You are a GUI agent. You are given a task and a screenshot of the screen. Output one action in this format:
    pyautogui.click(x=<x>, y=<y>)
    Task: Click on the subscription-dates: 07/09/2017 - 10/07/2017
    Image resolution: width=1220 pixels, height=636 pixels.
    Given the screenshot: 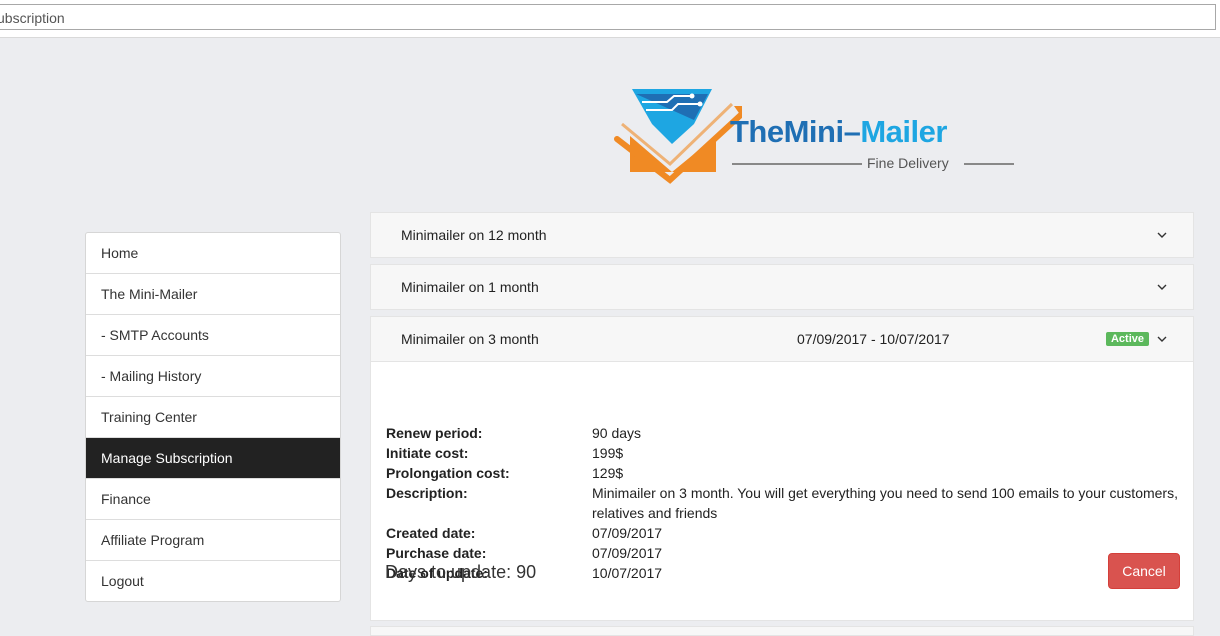 What is the action you would take?
    pyautogui.click(x=873, y=339)
    